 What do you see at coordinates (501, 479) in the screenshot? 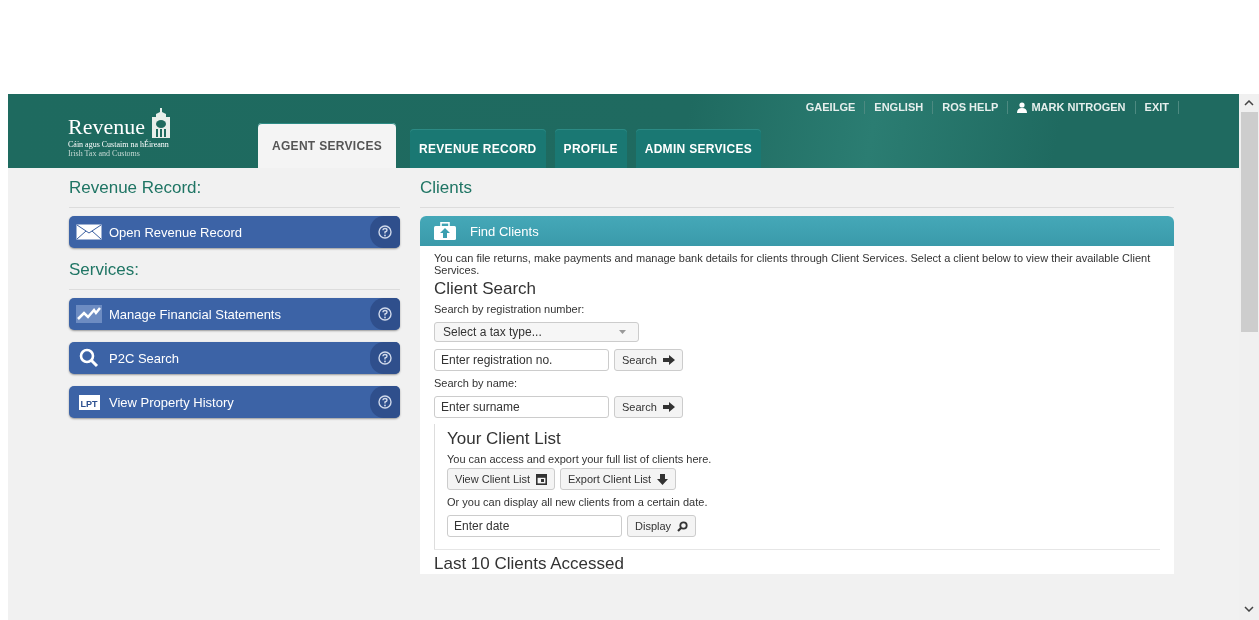
I see `view-client-list-button: View Client List` at bounding box center [501, 479].